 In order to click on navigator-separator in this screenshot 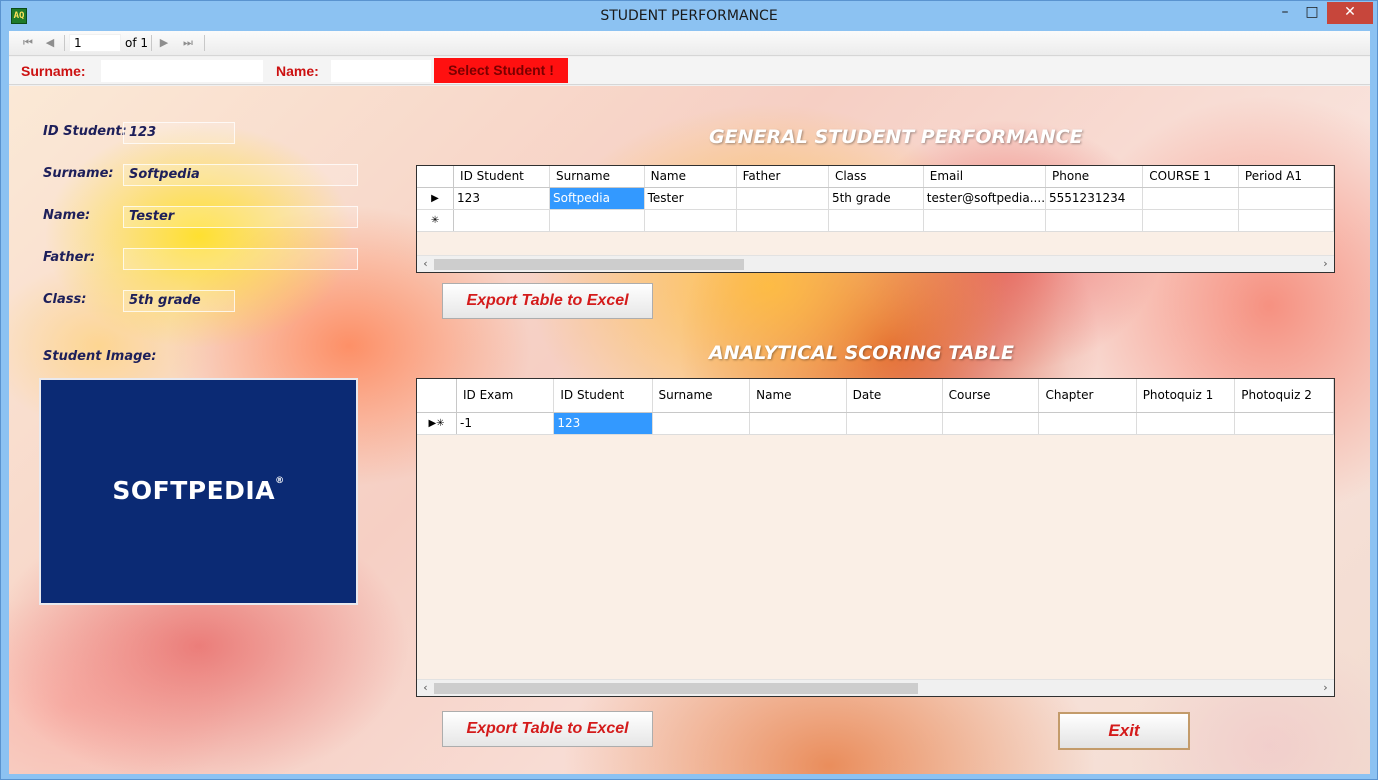, I will do `click(204, 43)`.